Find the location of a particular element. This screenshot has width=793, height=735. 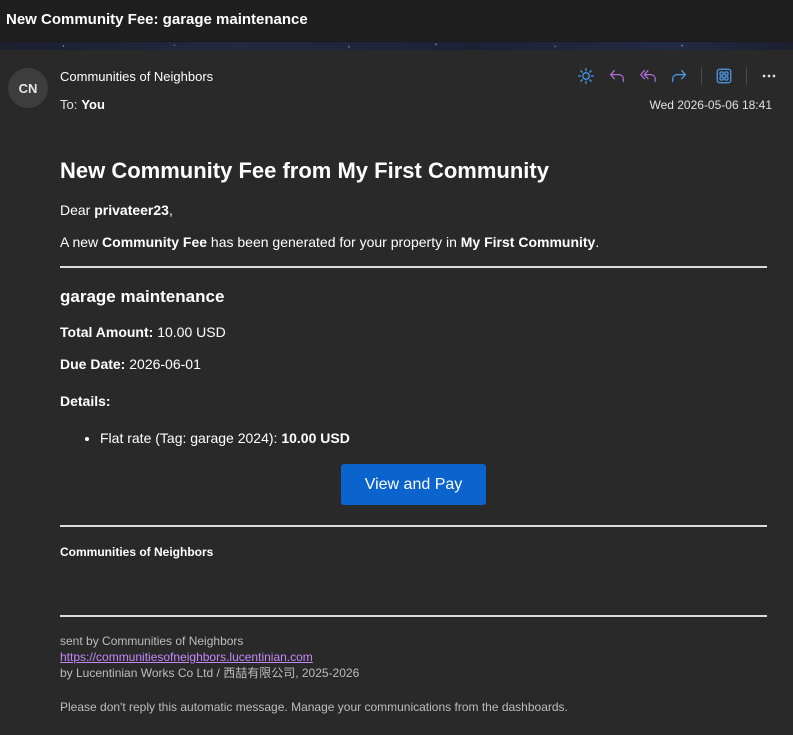

list-item: Flat rate (Tag: garage 2024): 10.00 USD is located at coordinates (433, 438).